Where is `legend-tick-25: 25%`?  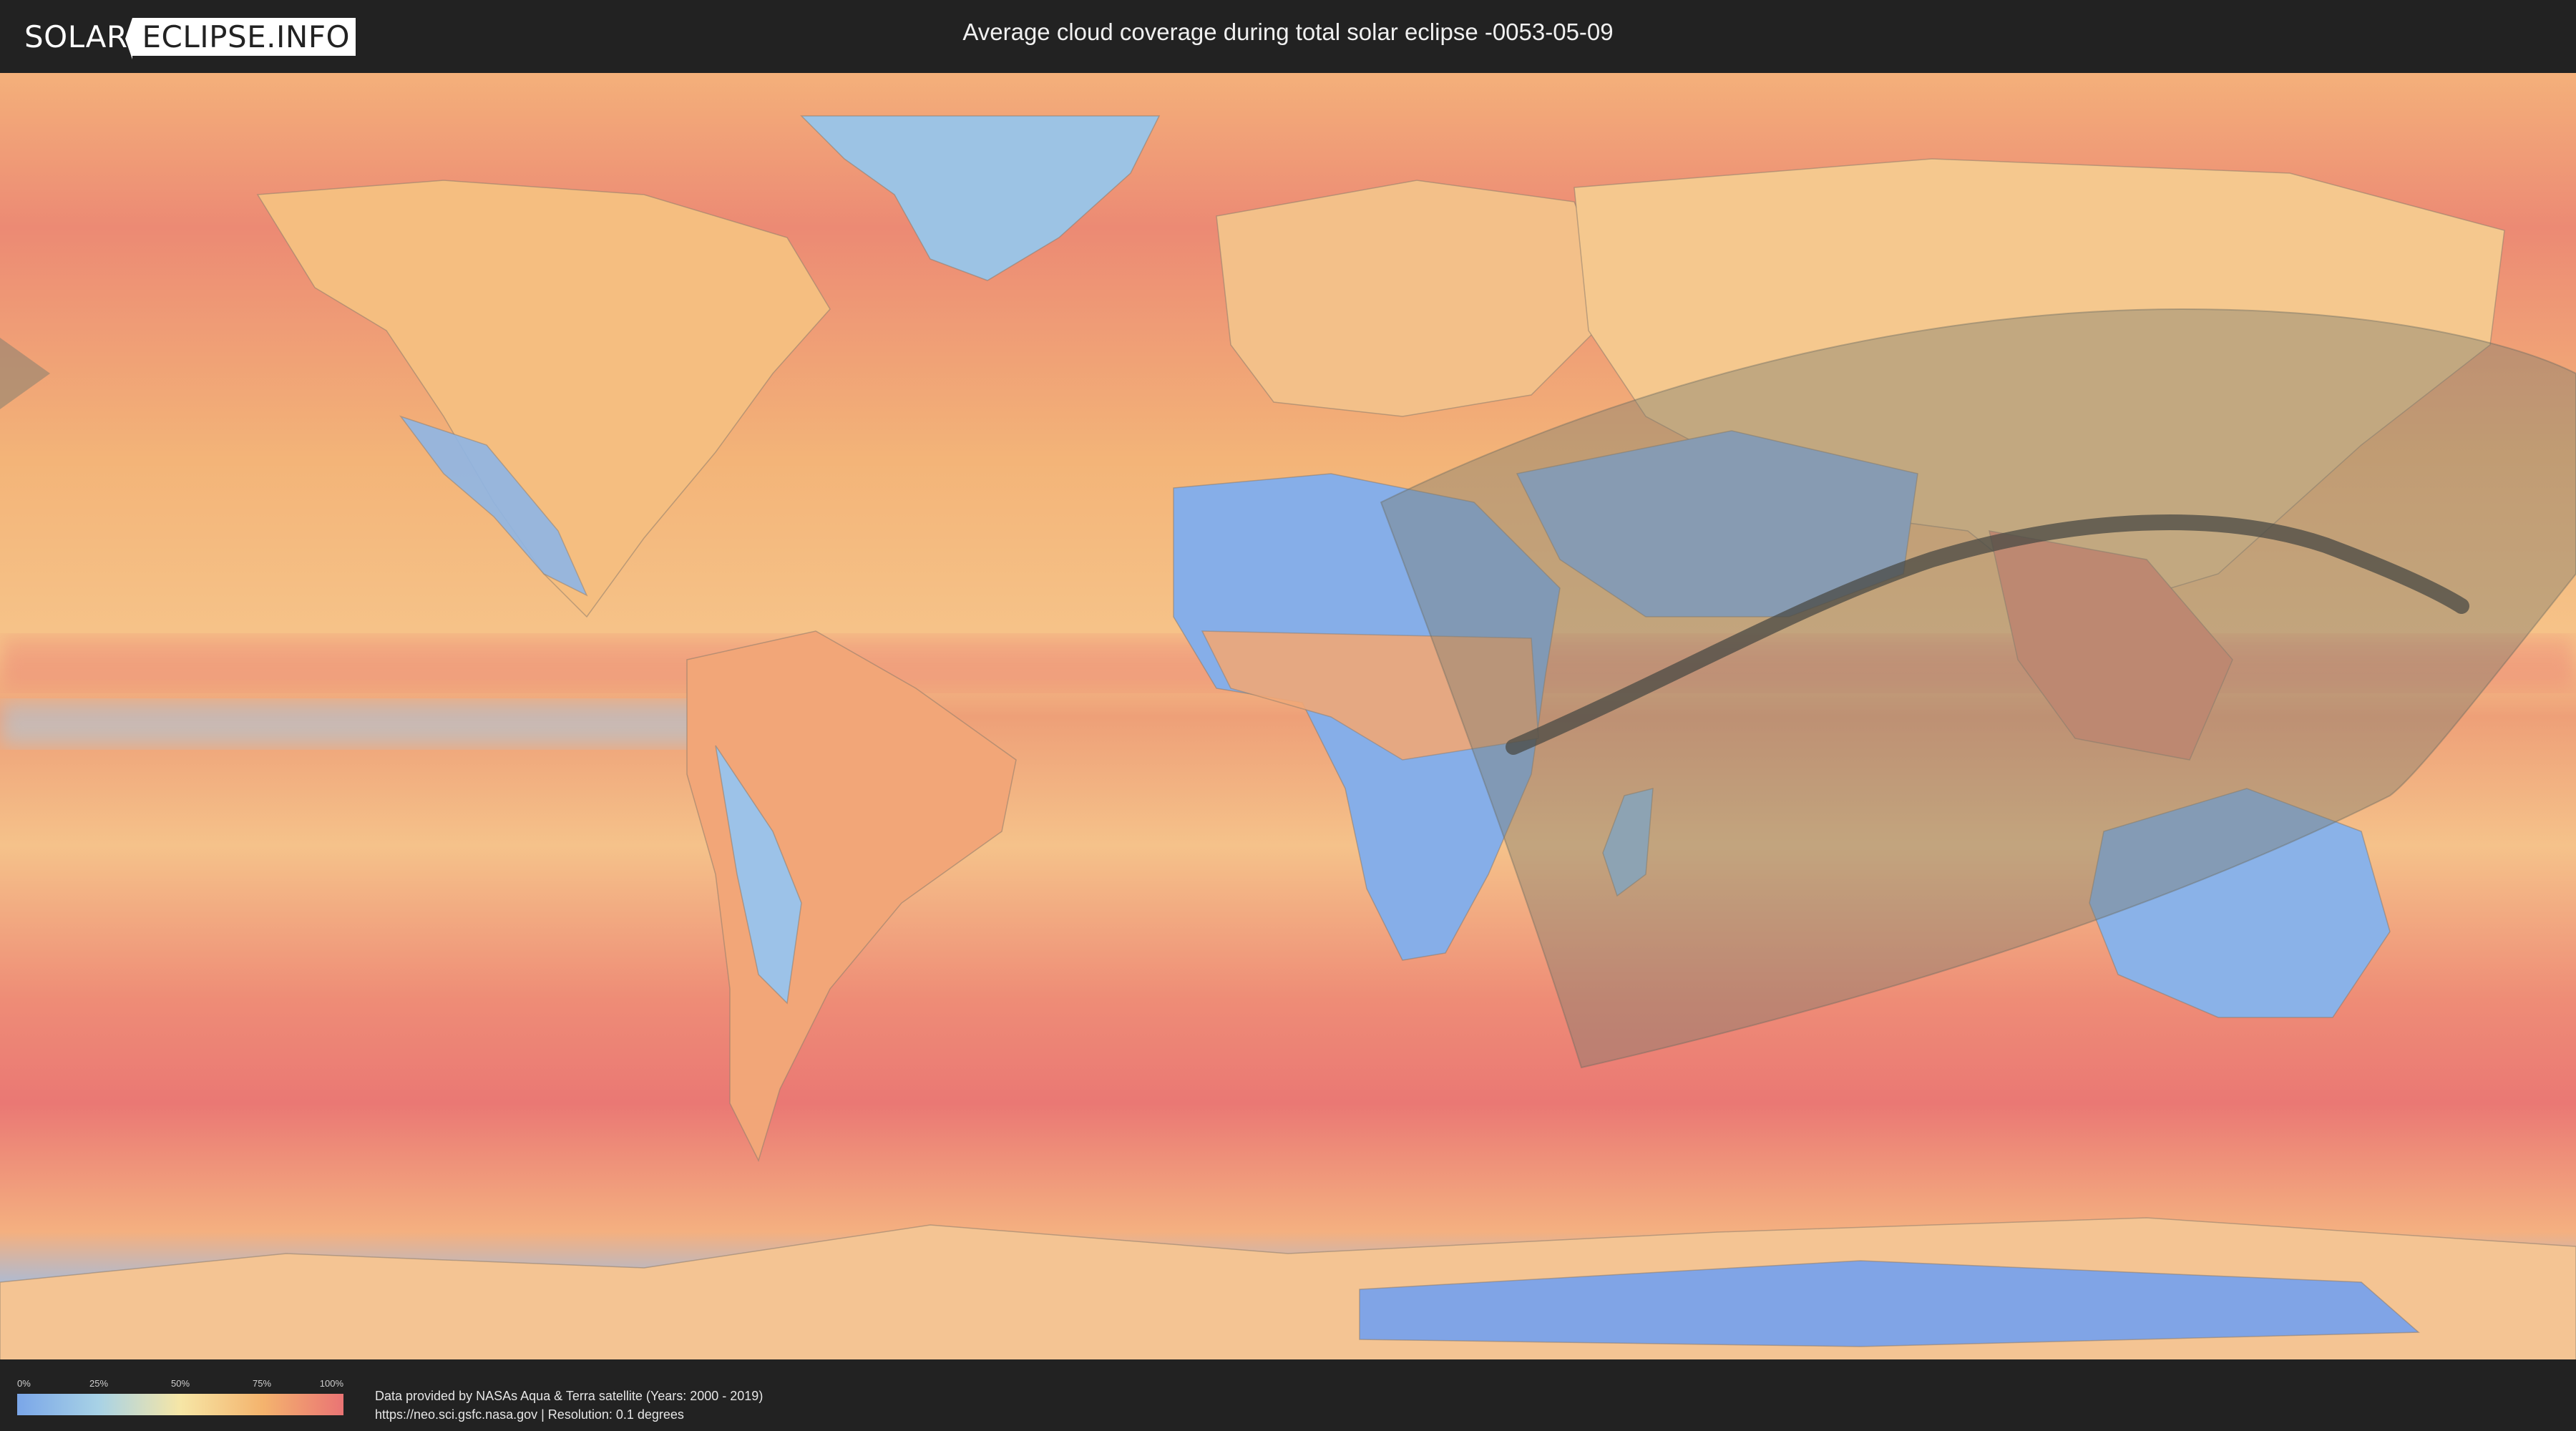 legend-tick-25: 25% is located at coordinates (99, 1384).